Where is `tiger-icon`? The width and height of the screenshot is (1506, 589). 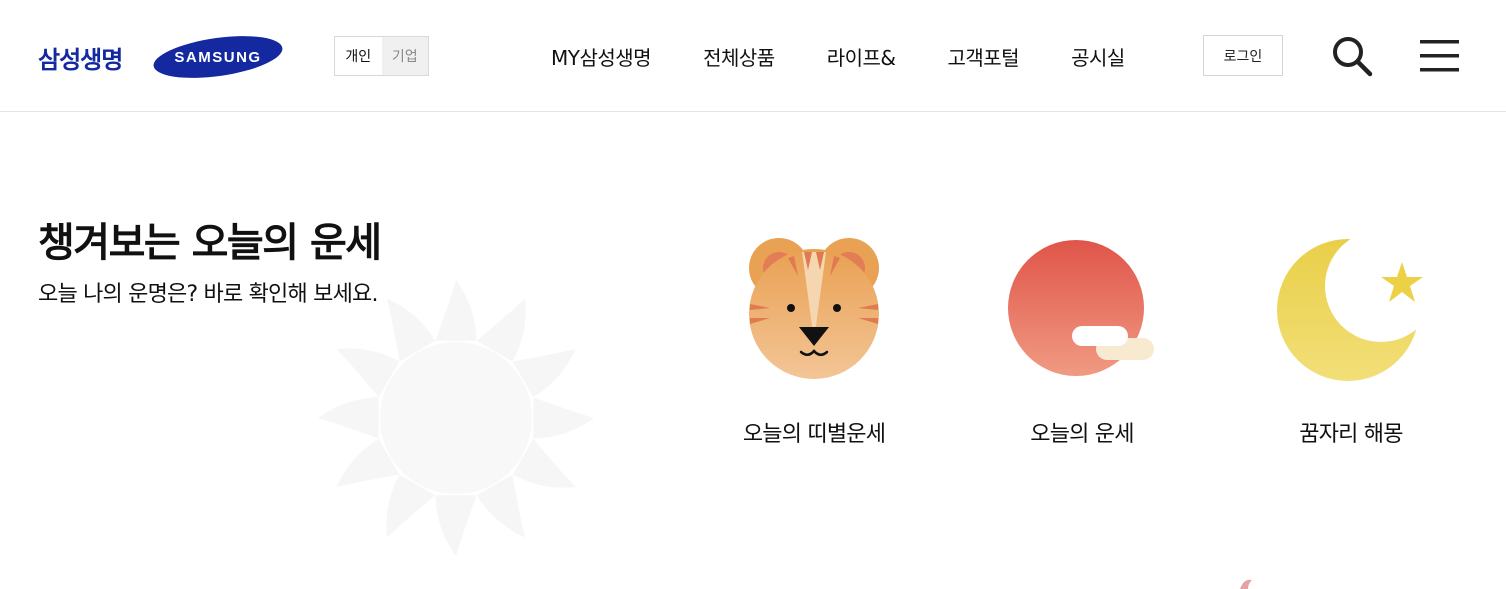
tiger-icon is located at coordinates (814, 308).